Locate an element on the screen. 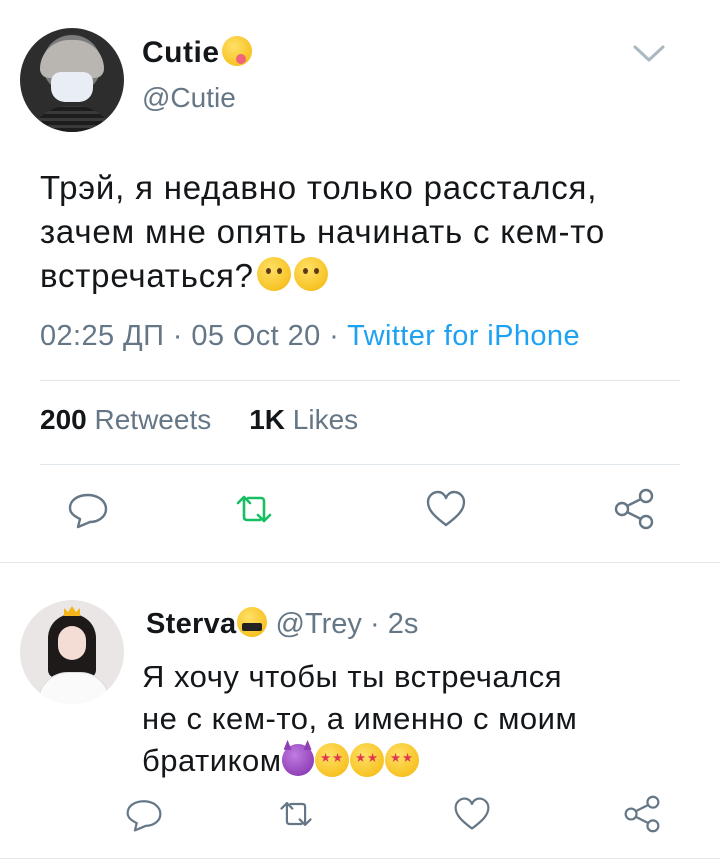 The image size is (720, 864). likes-count: 1K is located at coordinates (267, 419).